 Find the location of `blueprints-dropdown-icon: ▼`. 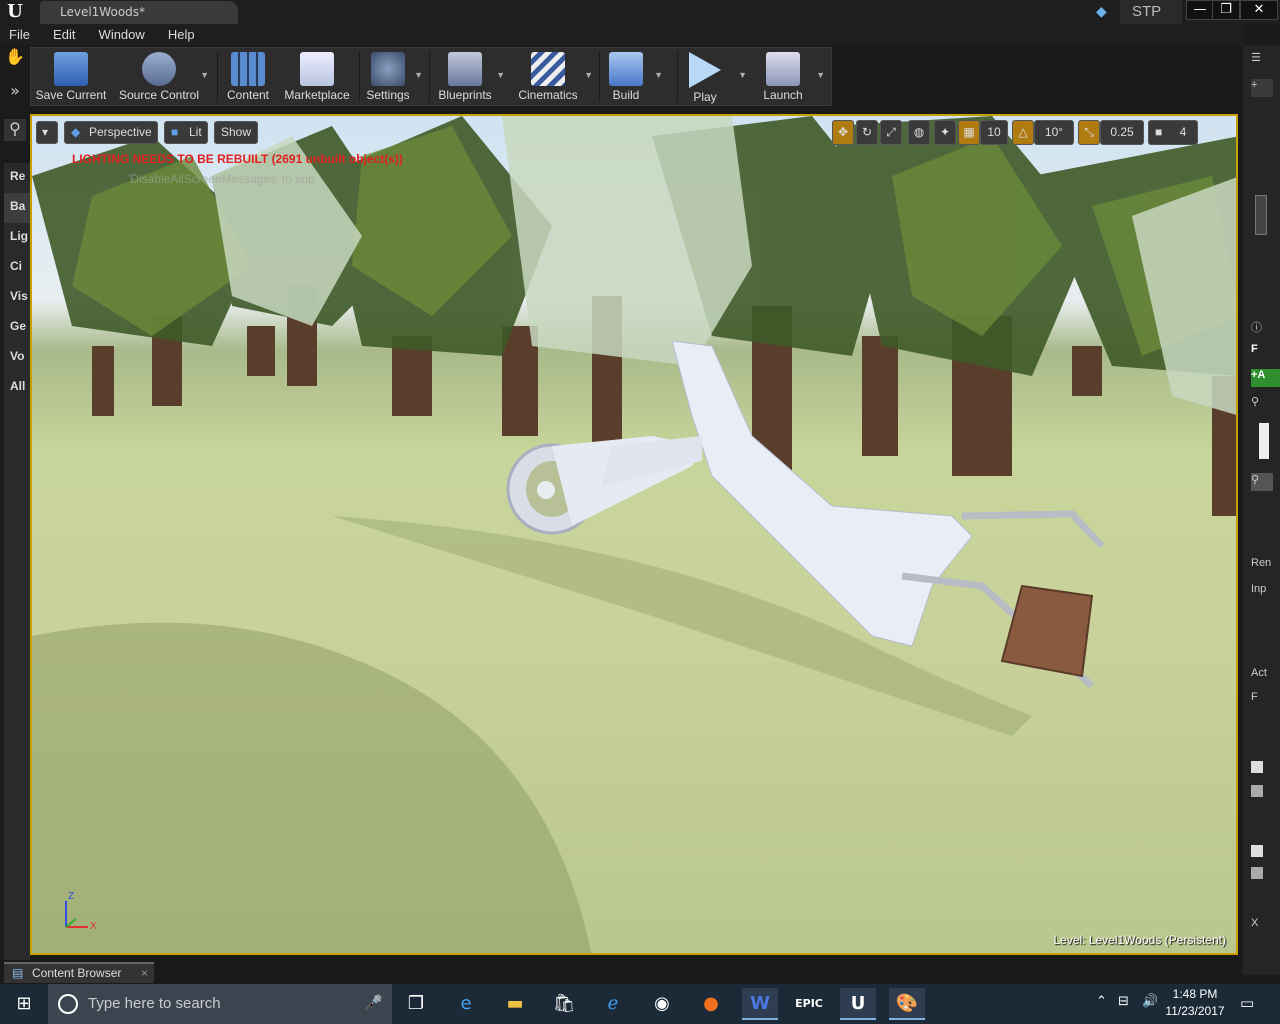

blueprints-dropdown-icon: ▼ is located at coordinates (500, 75).